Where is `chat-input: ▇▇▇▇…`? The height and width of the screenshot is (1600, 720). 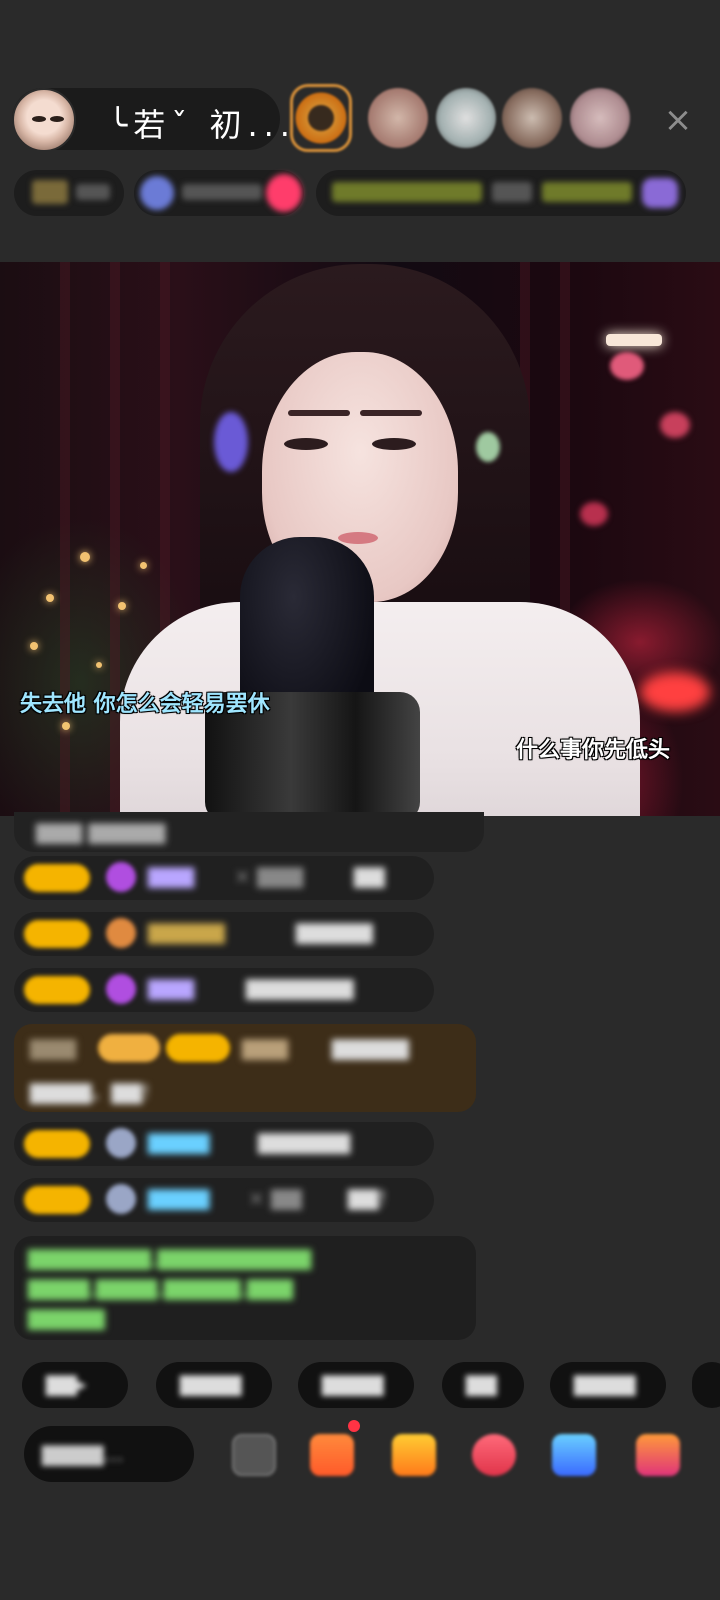
chat-input: ▇▇▇▇… is located at coordinates (109, 1454).